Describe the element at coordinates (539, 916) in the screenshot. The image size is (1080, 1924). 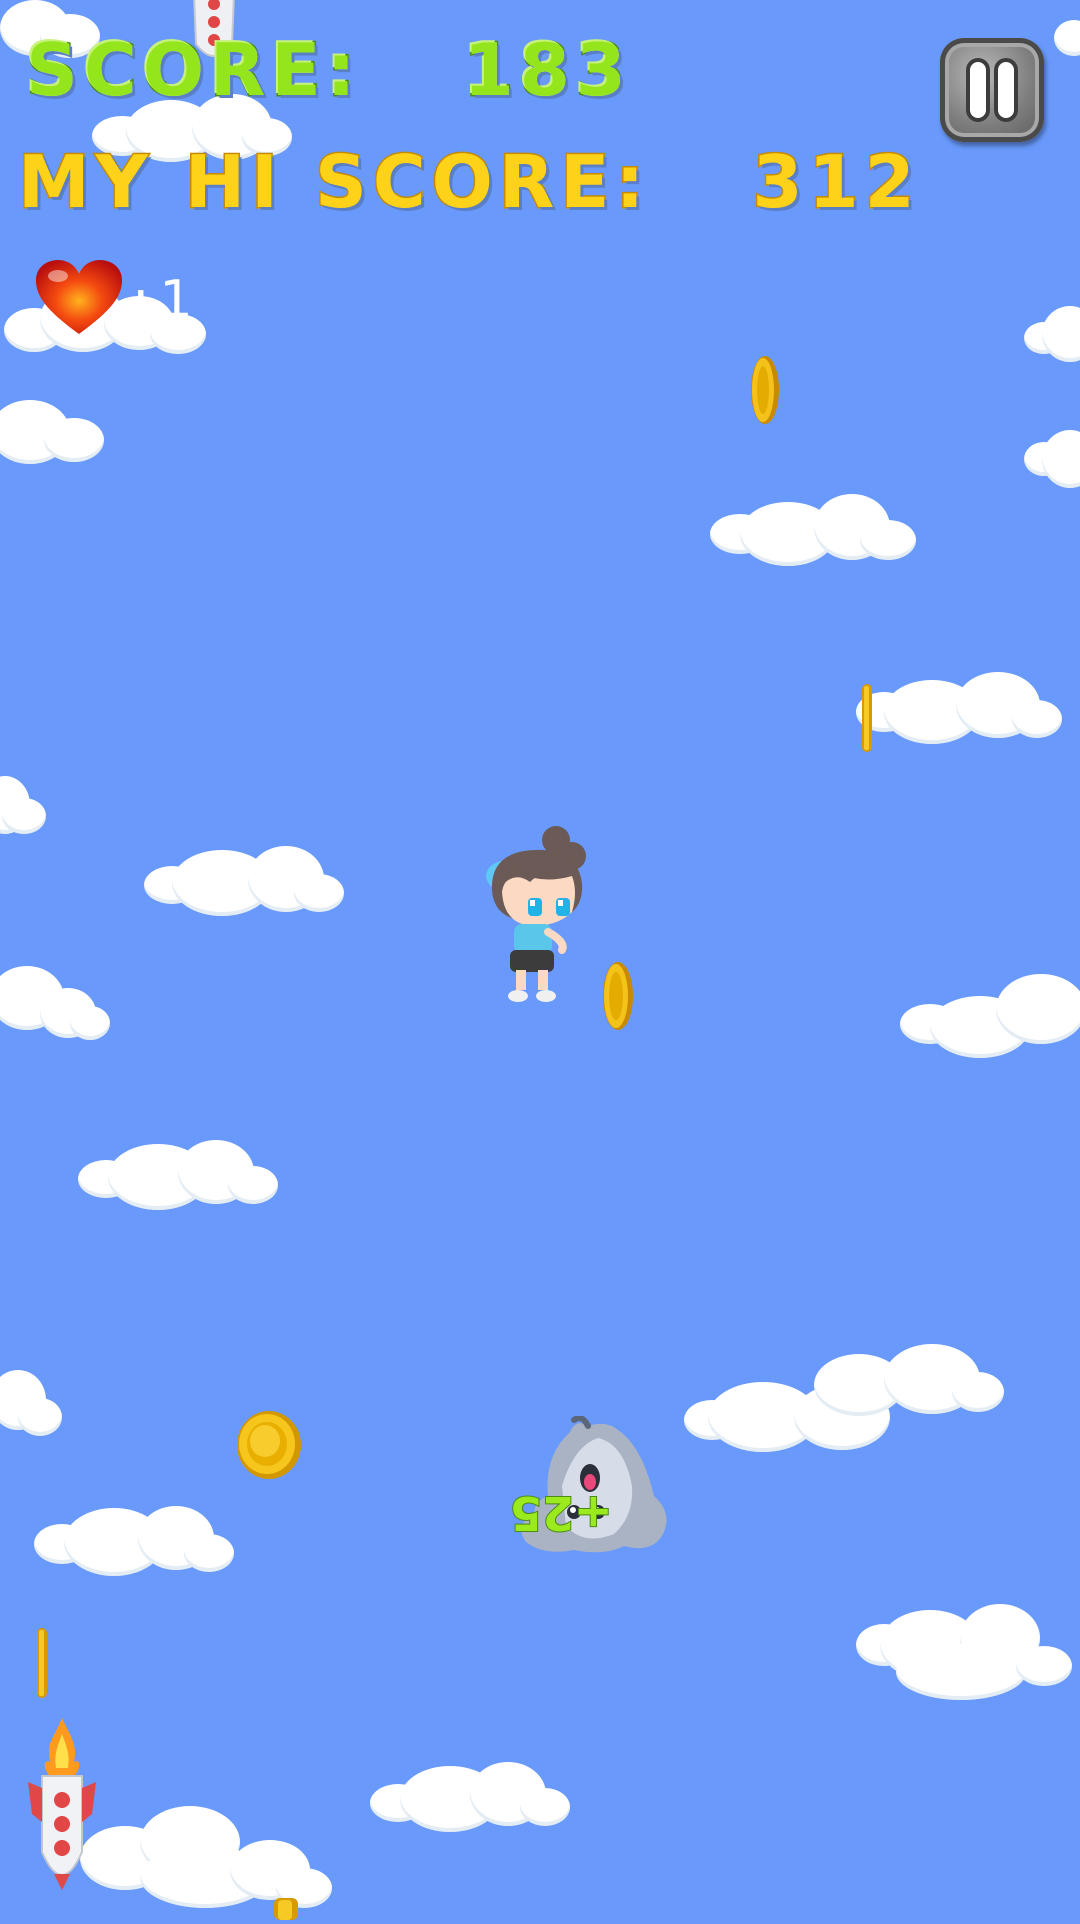
I see `player-character` at that location.